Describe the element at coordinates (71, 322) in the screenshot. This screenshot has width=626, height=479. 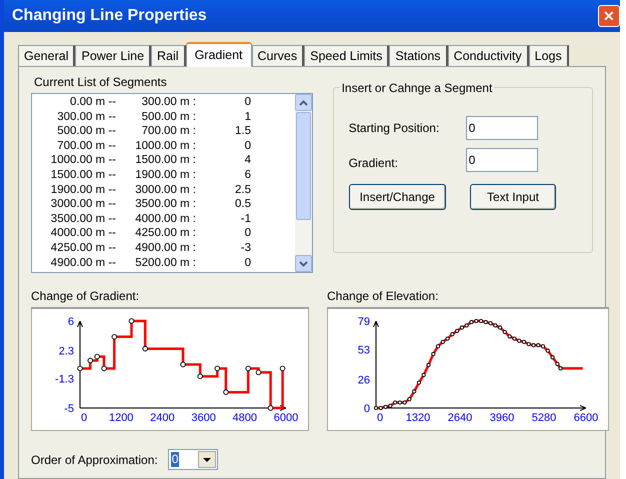
I see `tick-label: 6` at that location.